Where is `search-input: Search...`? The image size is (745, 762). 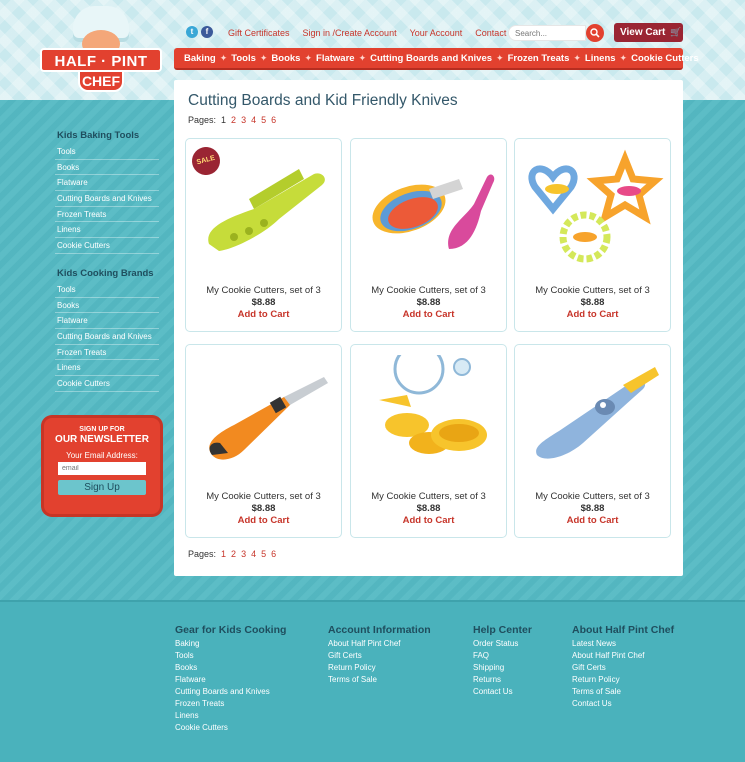
search-input: Search... is located at coordinates (547, 33).